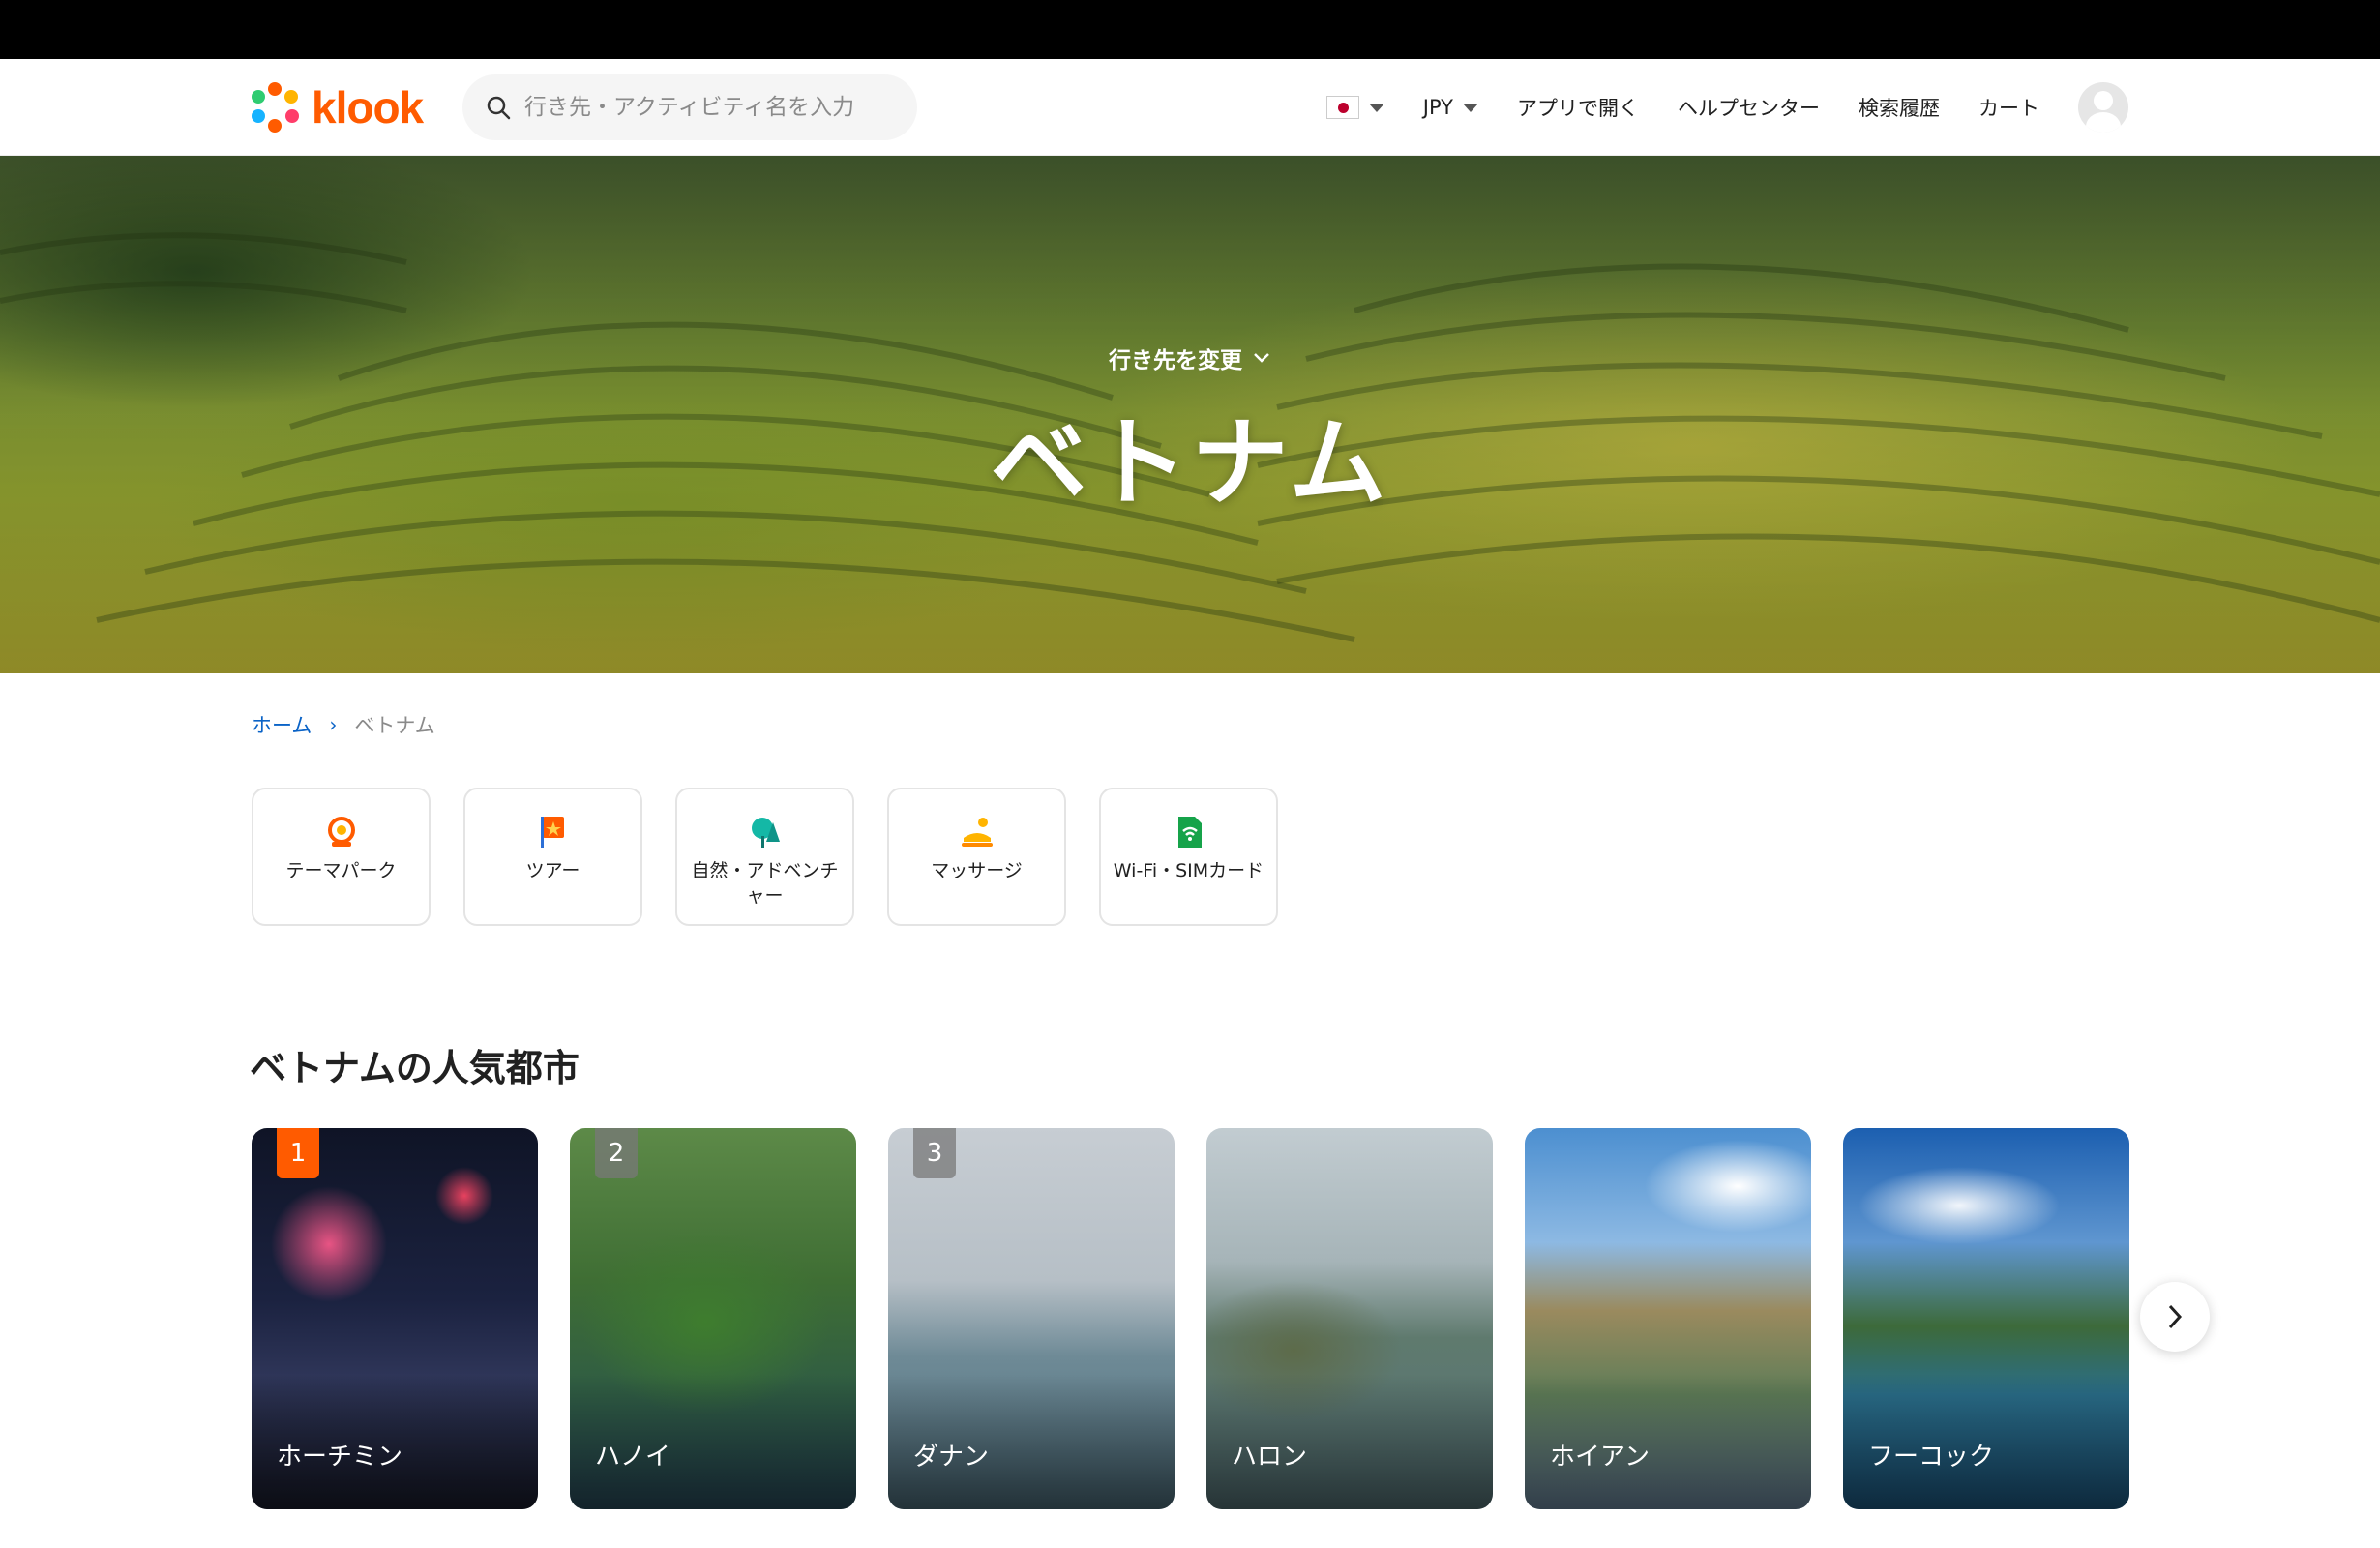 The height and width of the screenshot is (1548, 2380). I want to click on help-center-link: ヘルプセンター, so click(1749, 107).